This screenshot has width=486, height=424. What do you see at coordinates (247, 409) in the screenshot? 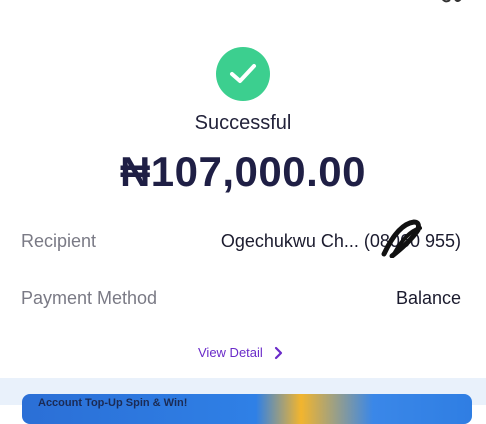
I see `promo-banner: Account Top-Up Spin & Win!` at bounding box center [247, 409].